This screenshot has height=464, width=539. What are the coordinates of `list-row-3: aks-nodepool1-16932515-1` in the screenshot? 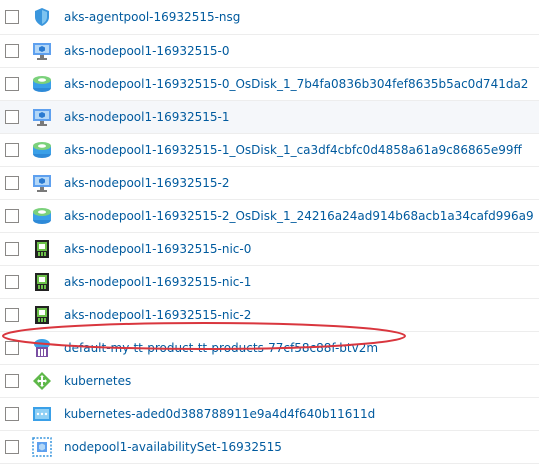 It's located at (269, 117).